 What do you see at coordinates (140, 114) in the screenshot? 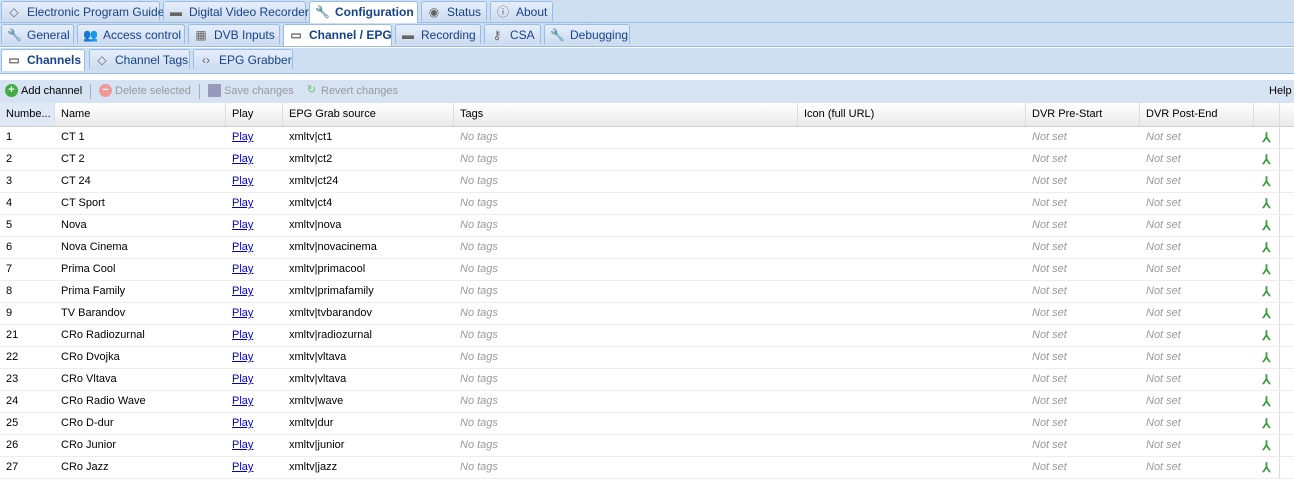
I see `column-header: Name` at bounding box center [140, 114].